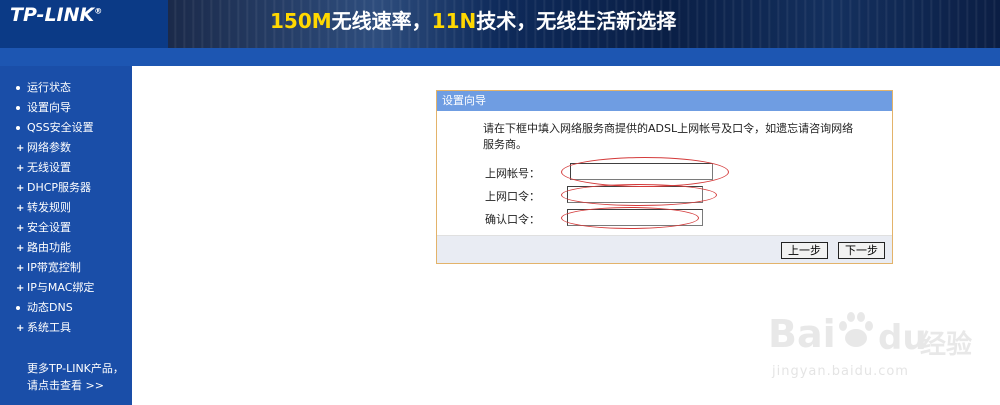 The width and height of the screenshot is (1000, 405). I want to click on paw-icon, so click(856, 329).